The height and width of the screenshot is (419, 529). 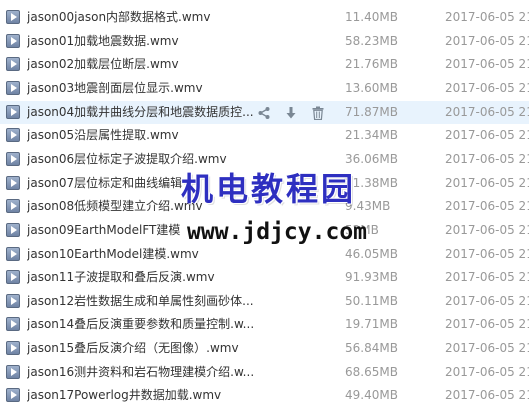 What do you see at coordinates (371, 395) in the screenshot?
I see `file-size: 49.40MB` at bounding box center [371, 395].